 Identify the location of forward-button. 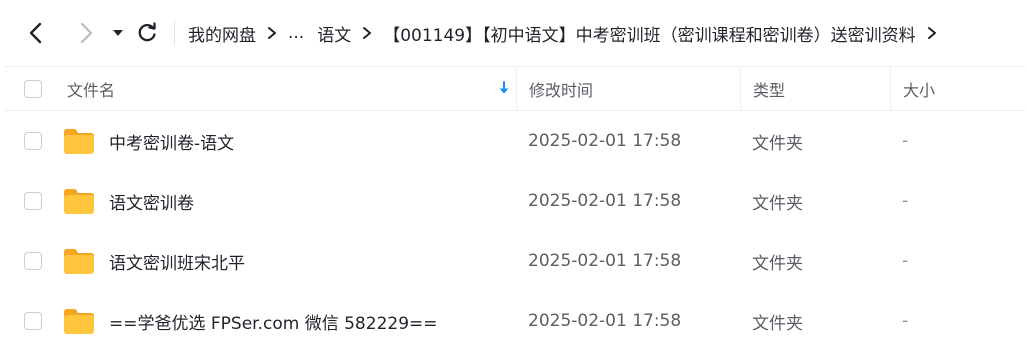
(86, 33).